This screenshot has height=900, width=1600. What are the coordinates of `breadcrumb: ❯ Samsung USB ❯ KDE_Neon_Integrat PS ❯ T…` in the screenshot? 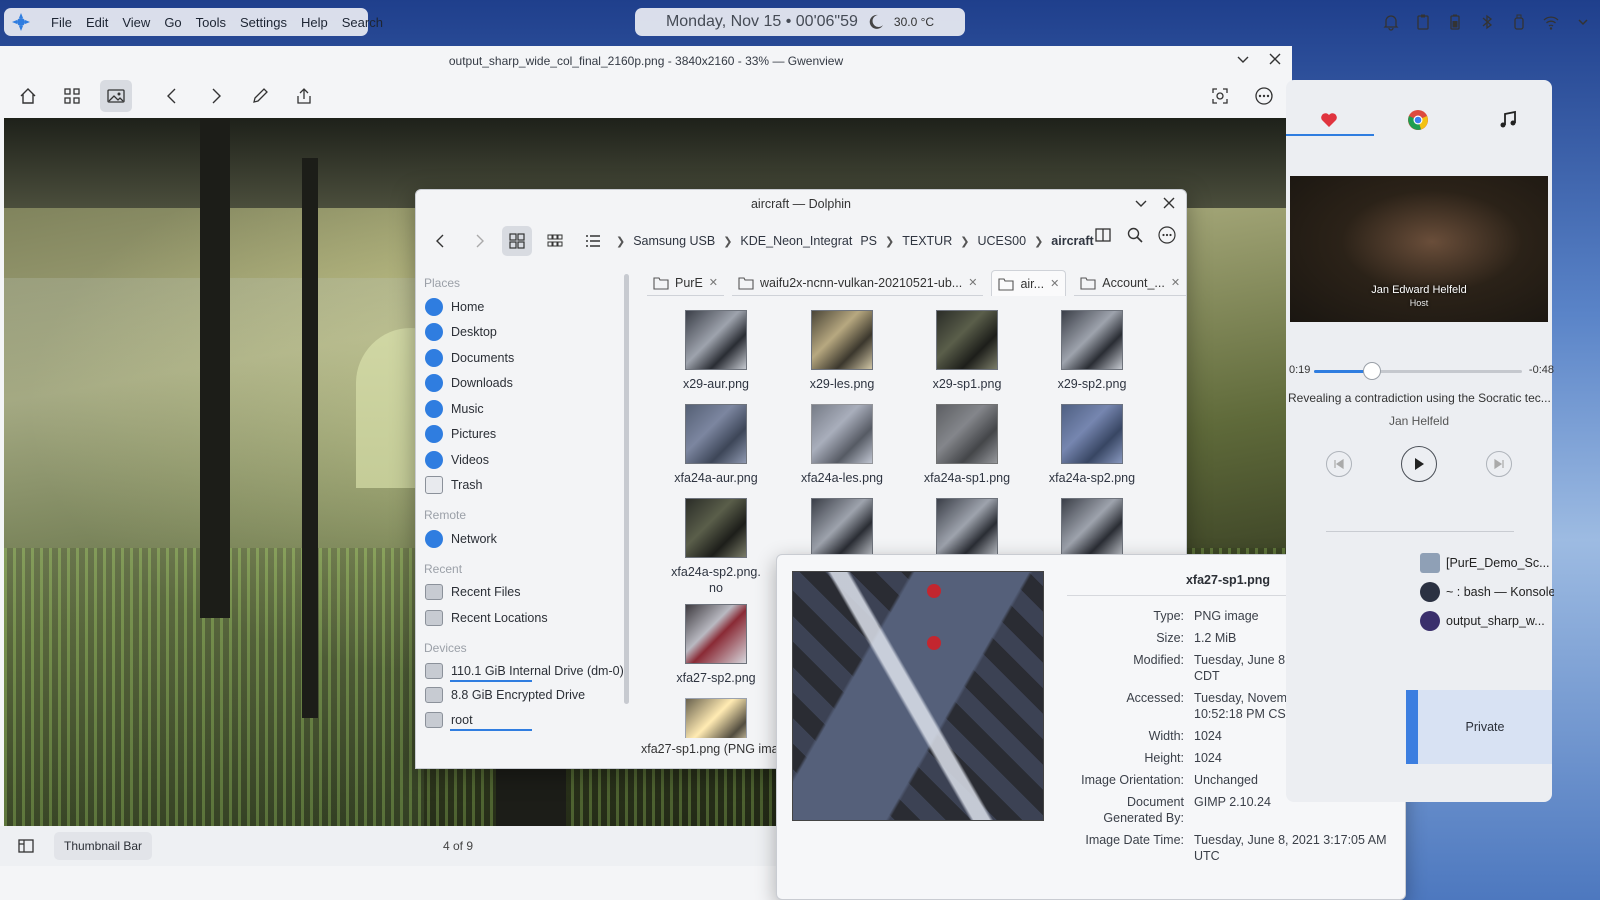 It's located at (855, 241).